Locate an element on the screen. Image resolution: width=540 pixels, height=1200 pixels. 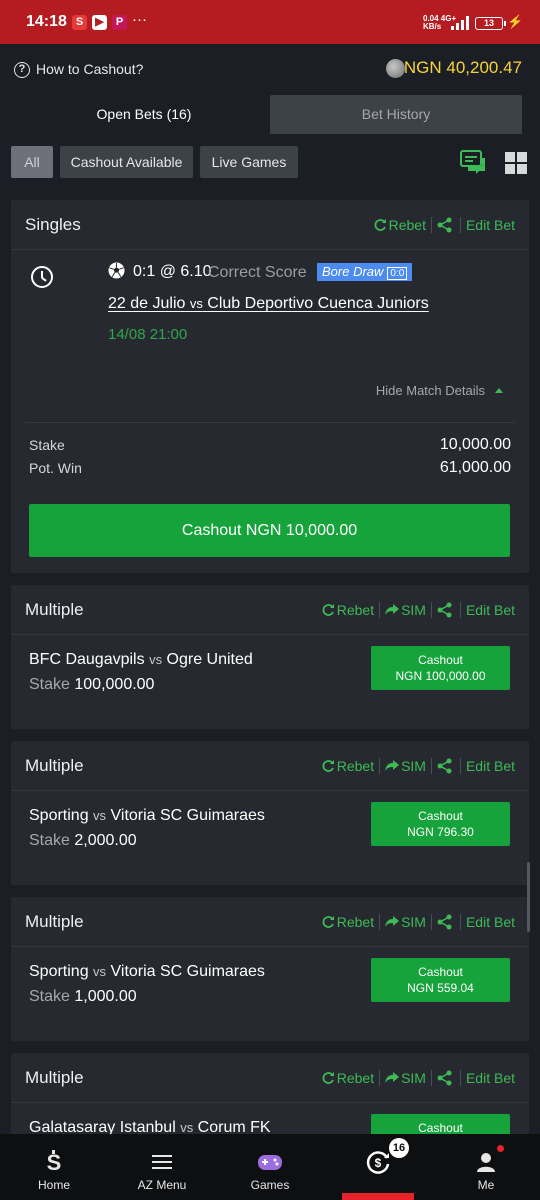
sporty-logo-icon: S is located at coordinates (54, 1162).